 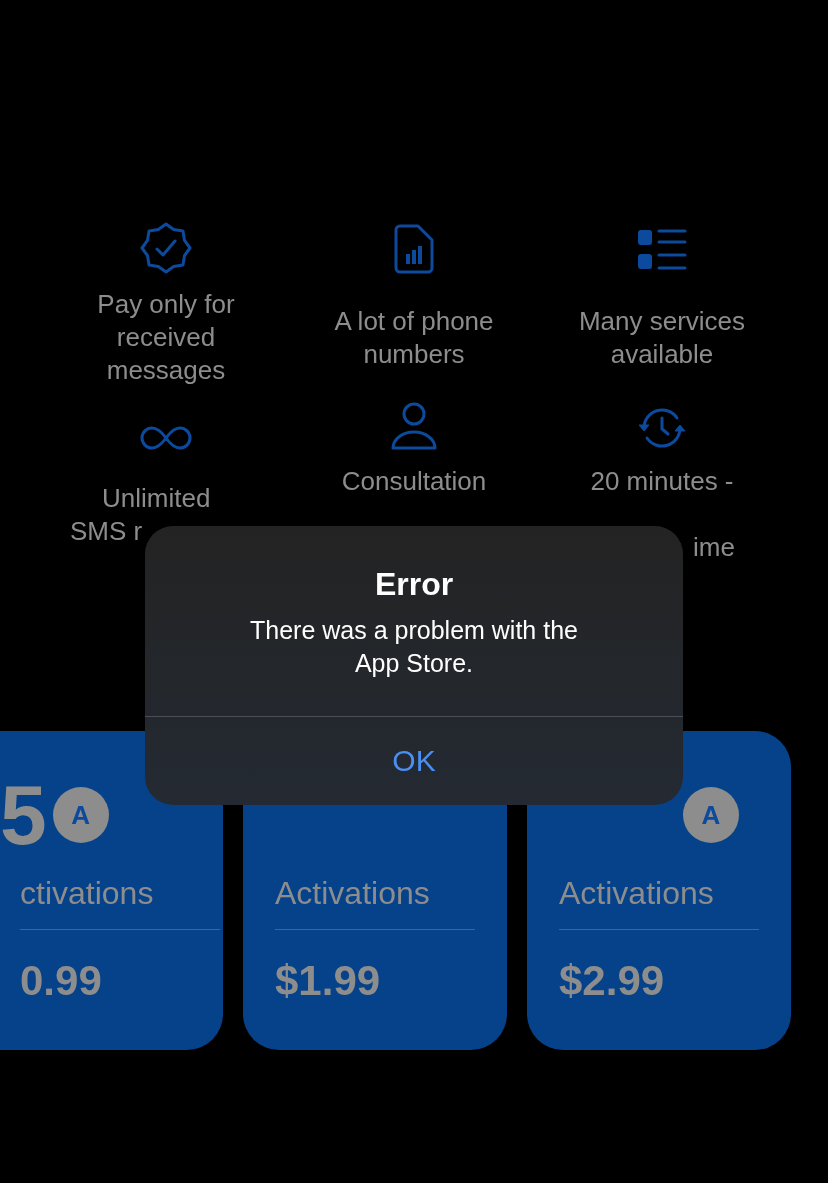 I want to click on feature-text: Unlimited, so click(x=156, y=498).